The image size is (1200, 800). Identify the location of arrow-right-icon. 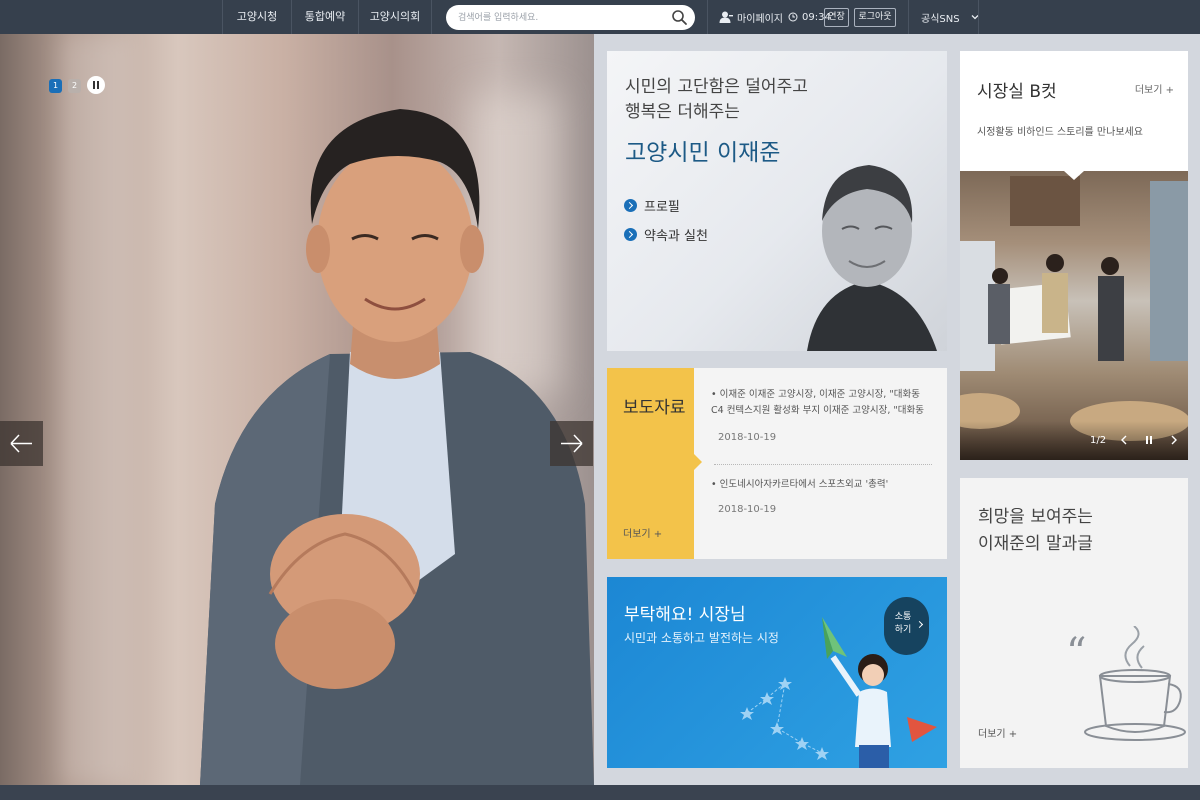
(572, 443).